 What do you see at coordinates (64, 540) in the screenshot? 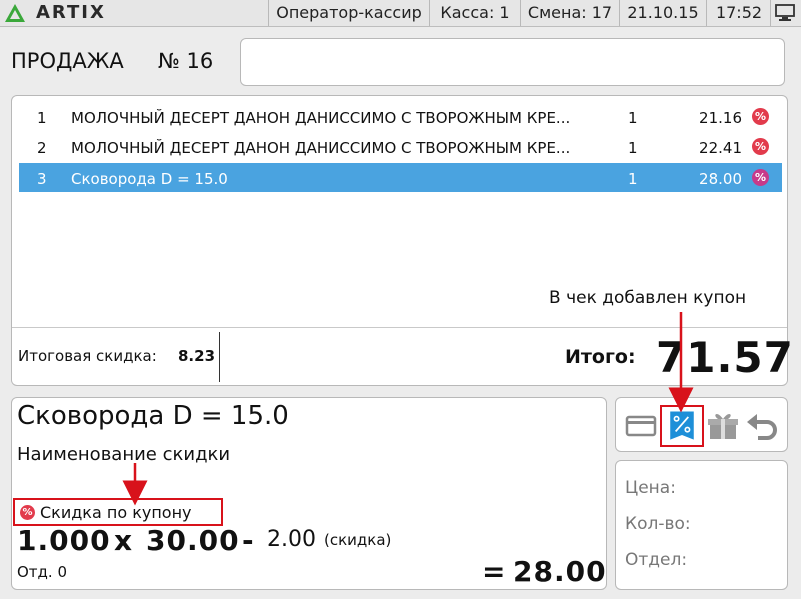
I see `item-quantity: 1.000` at bounding box center [64, 540].